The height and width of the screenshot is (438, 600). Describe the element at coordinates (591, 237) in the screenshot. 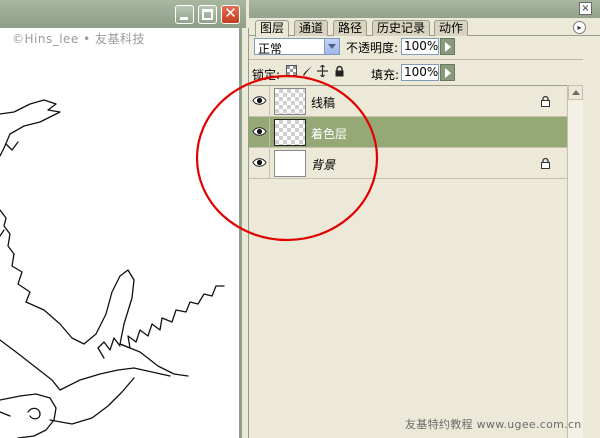

I see `panel-edge` at that location.